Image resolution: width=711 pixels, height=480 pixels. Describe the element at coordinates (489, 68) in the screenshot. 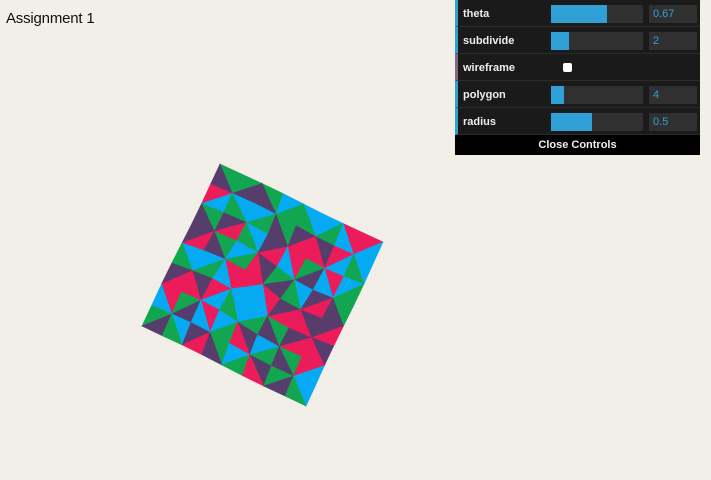

I see `wireframe-label: wireframe` at that location.